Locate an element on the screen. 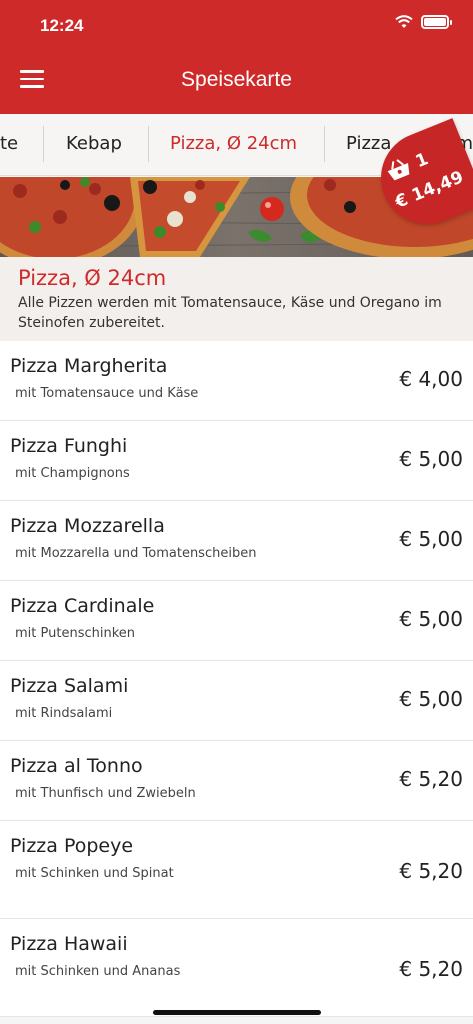 The image size is (473, 1024). item-description: mit Rindsalami is located at coordinates (64, 713).